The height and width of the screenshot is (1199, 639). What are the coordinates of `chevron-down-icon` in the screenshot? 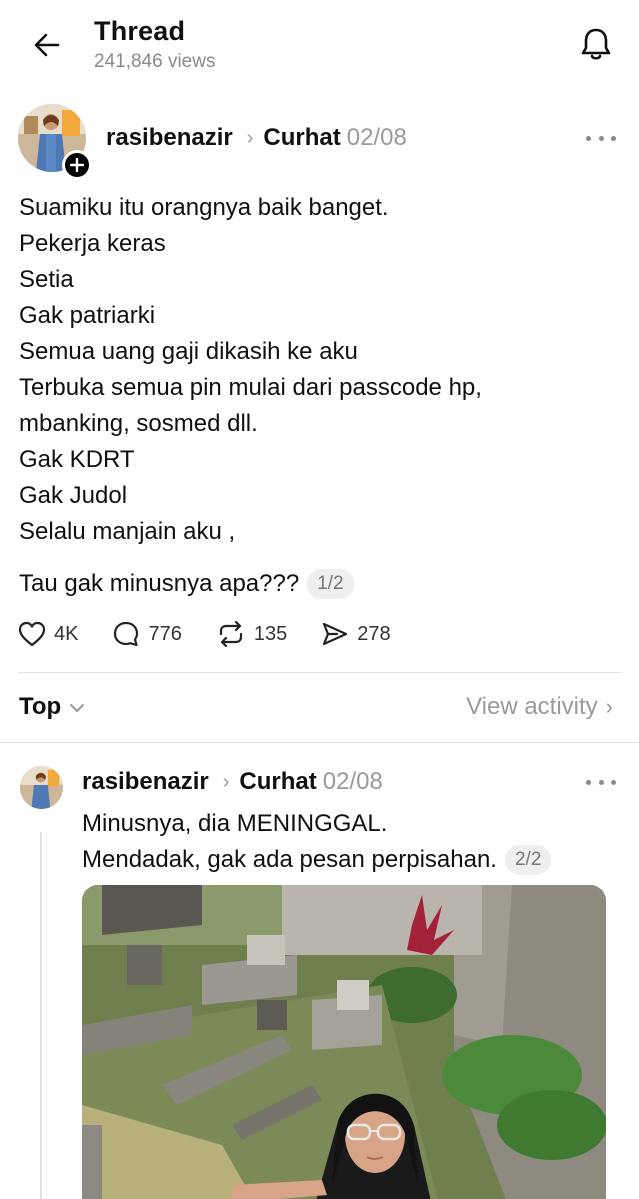 It's located at (77, 707).